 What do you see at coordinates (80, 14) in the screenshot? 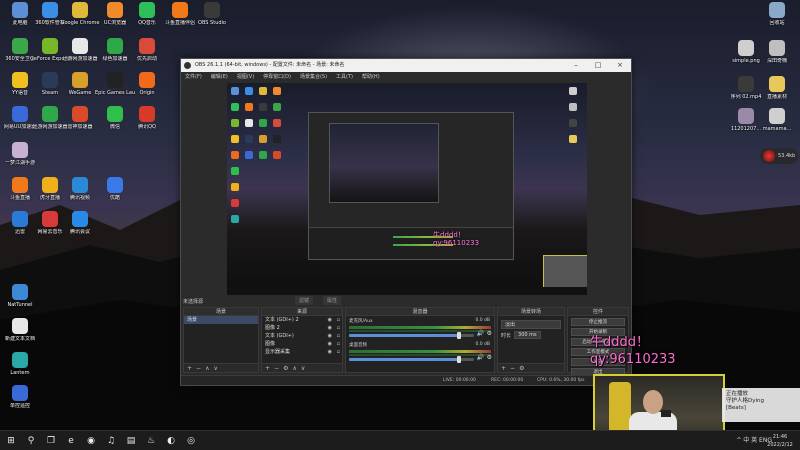
I see `desktop-icon: Google Chrome` at bounding box center [80, 14].